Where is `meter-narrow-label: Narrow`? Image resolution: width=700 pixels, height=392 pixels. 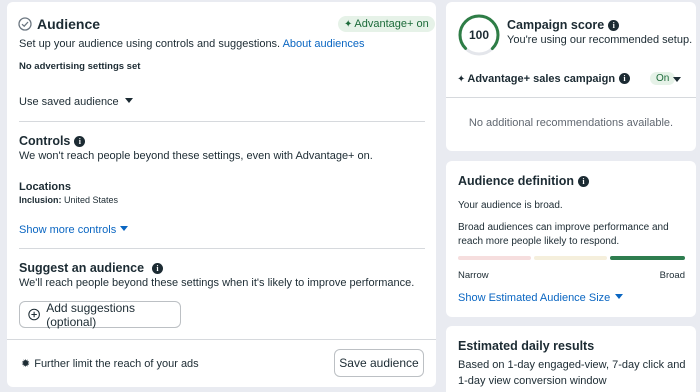 meter-narrow-label: Narrow is located at coordinates (473, 275).